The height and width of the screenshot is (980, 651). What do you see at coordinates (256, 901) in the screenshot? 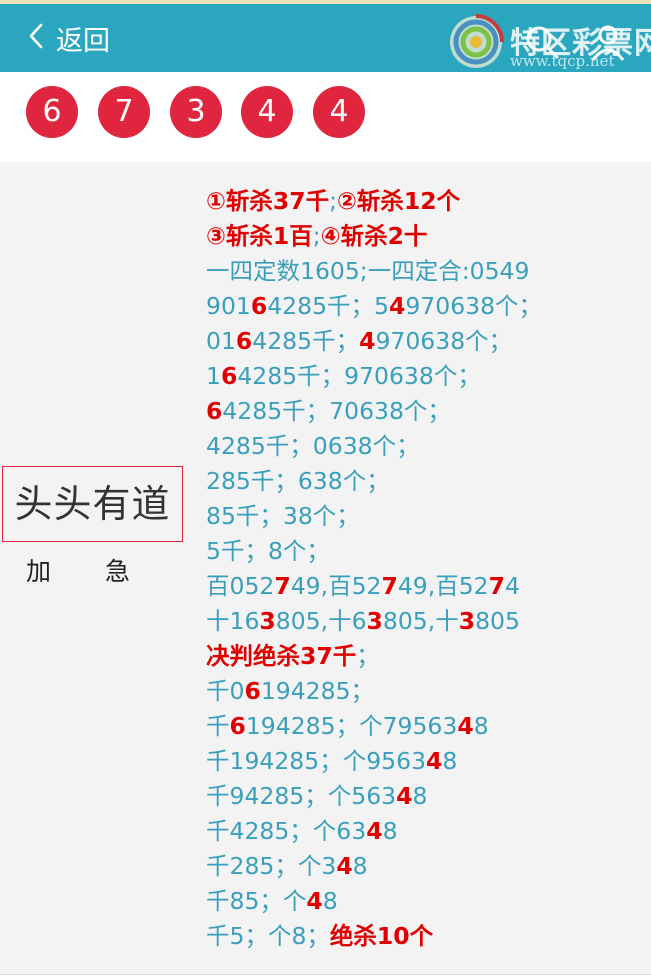
I see `line-text: 千85；个` at bounding box center [256, 901].